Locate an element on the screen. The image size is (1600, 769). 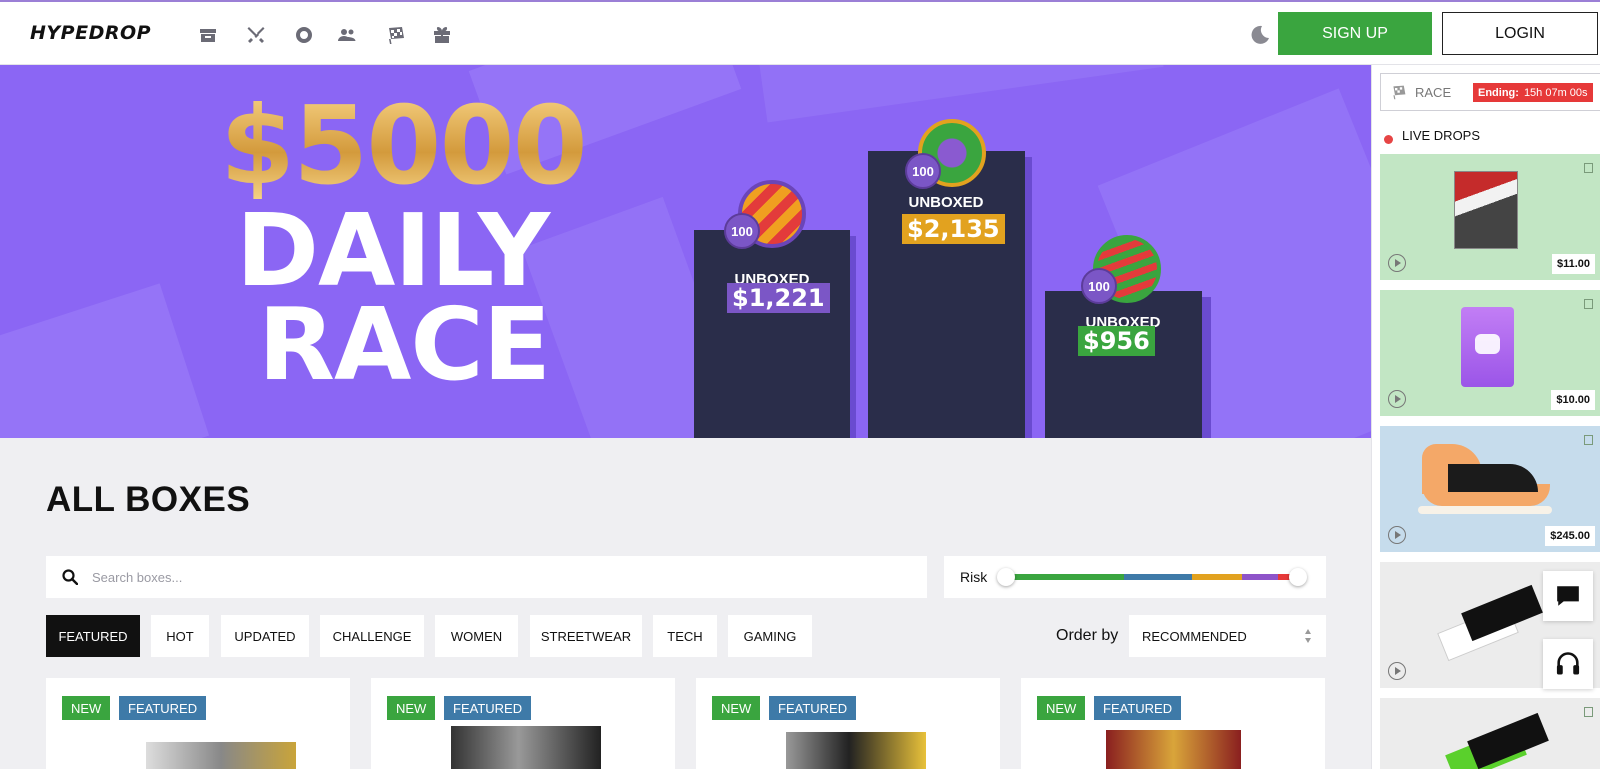
dark-mode-toggle-icon is located at coordinates (1259, 35).